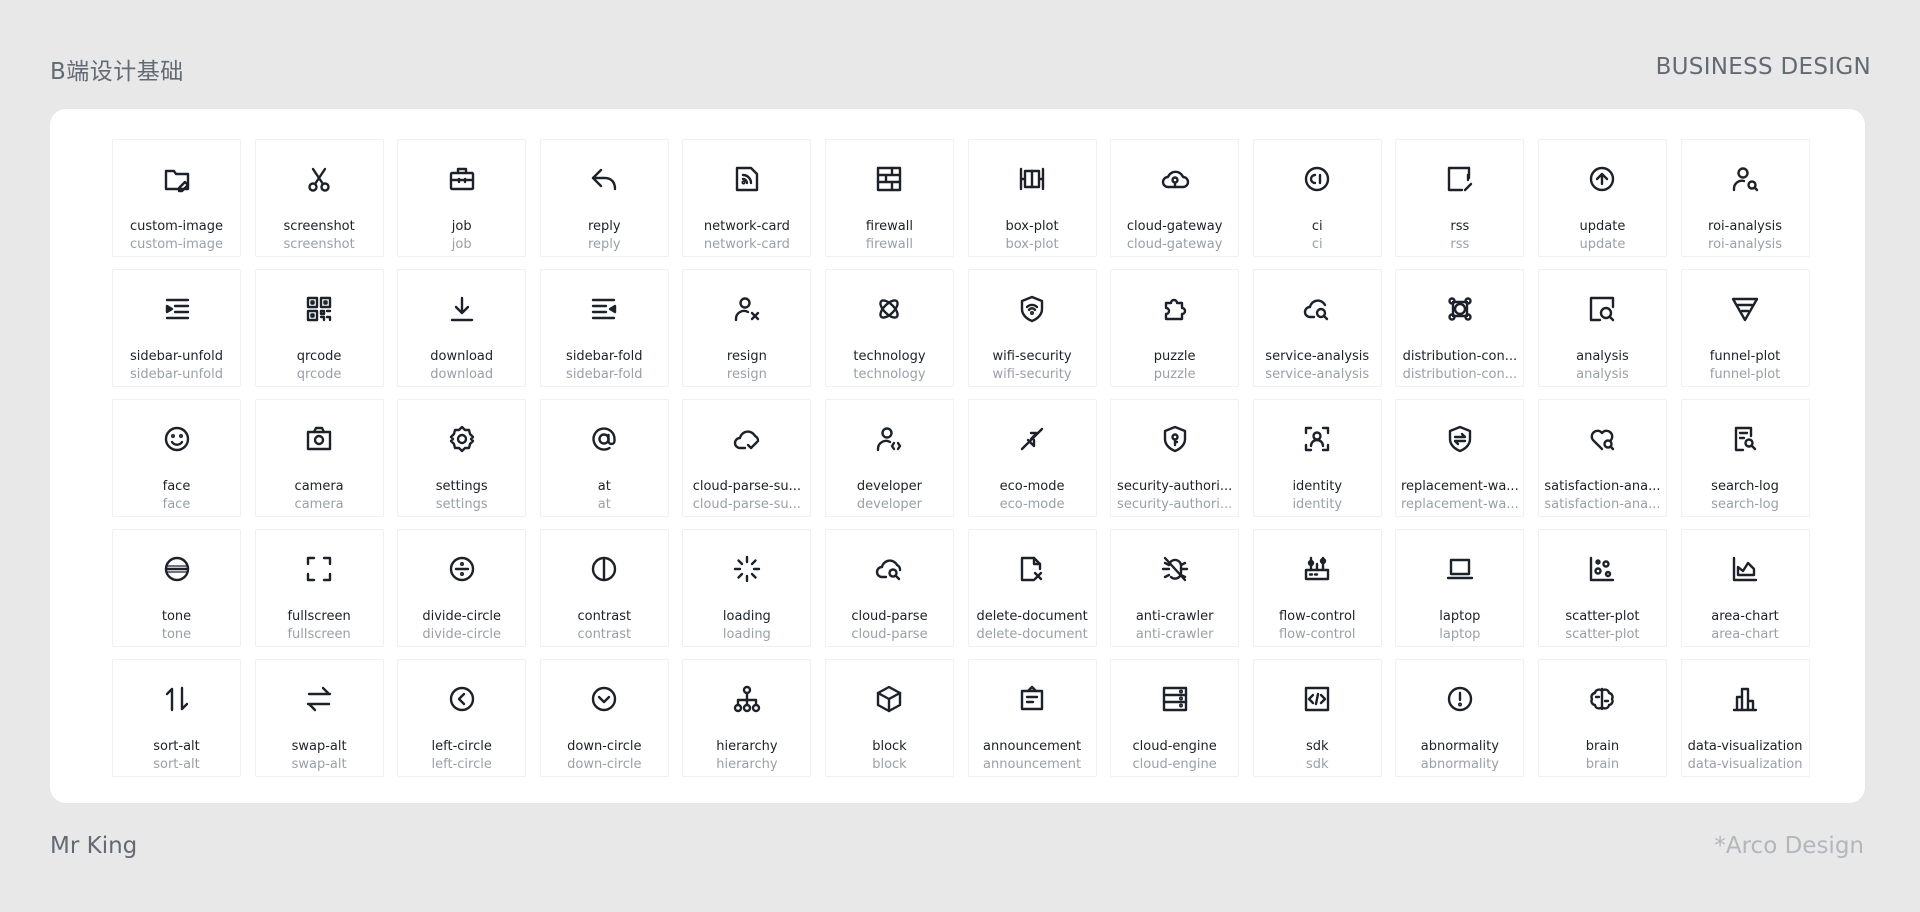 The height and width of the screenshot is (912, 1920). I want to click on icon-tile-cloud-engine: cloud-engine cloud-engine, so click(1175, 718).